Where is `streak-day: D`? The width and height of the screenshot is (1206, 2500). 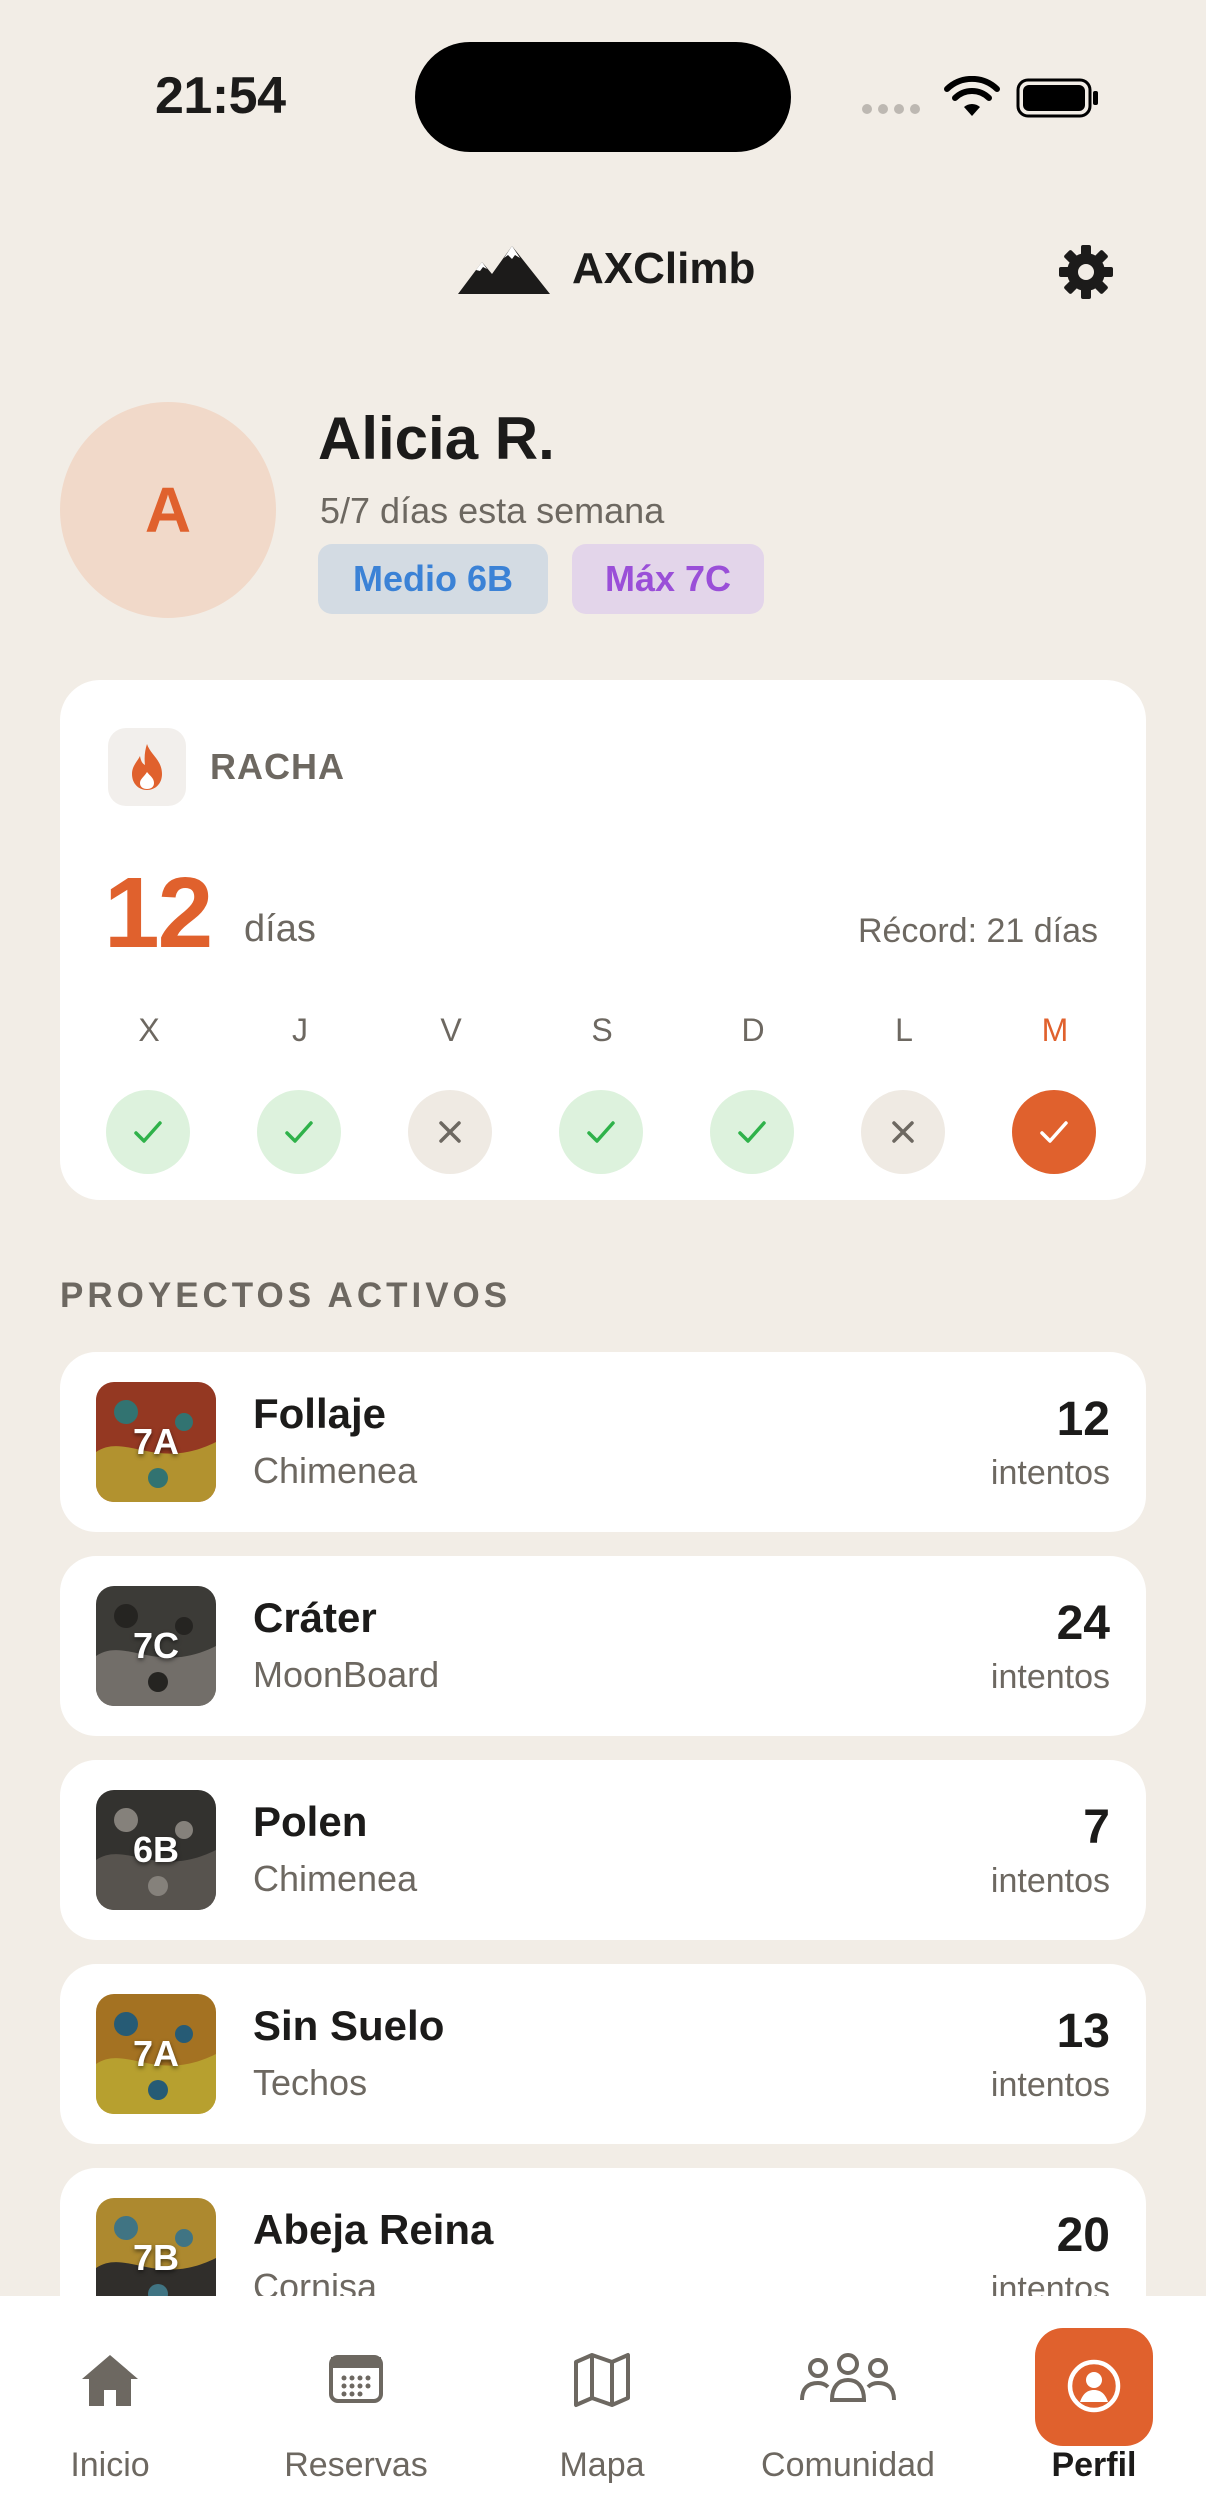
streak-day: D is located at coordinates (753, 1092).